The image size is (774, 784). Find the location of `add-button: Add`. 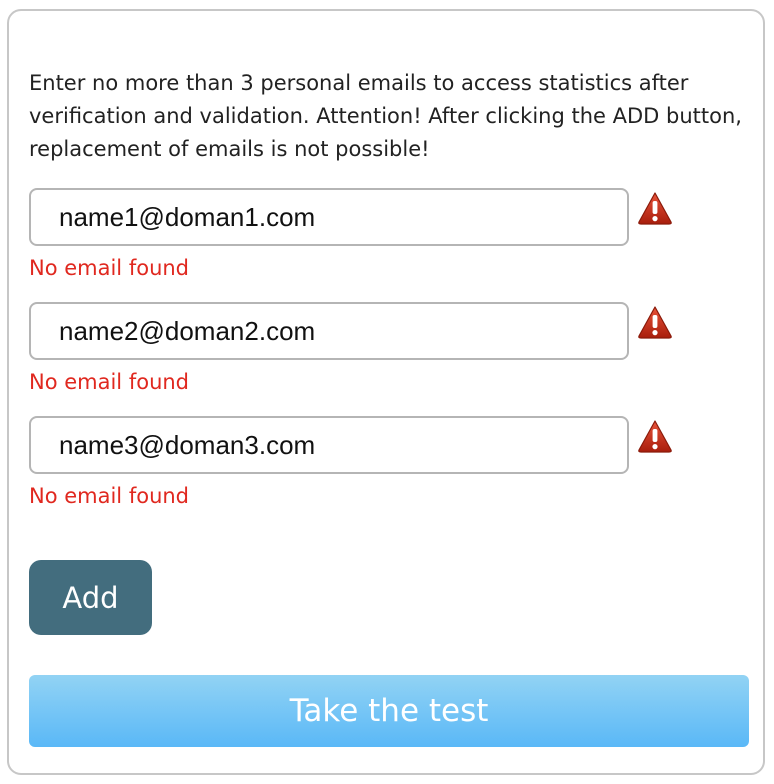

add-button: Add is located at coordinates (90, 597).